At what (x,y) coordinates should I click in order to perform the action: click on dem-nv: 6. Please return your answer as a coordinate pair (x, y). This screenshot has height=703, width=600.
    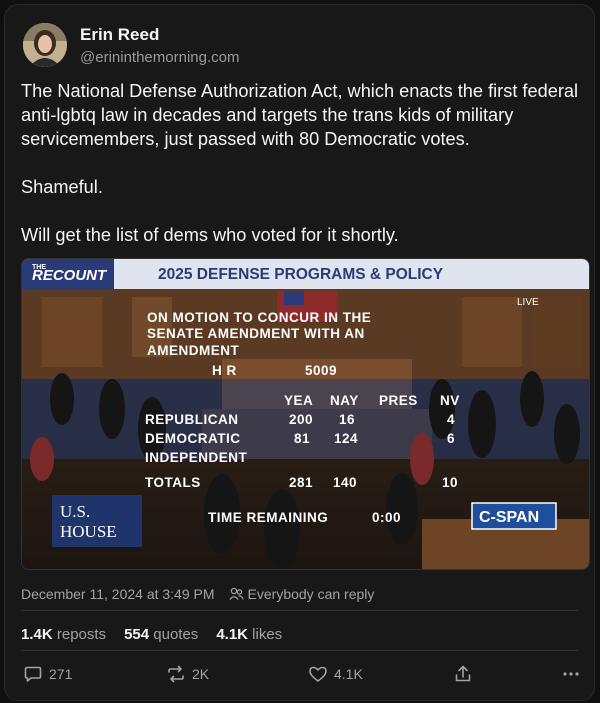
    Looking at the image, I should click on (451, 438).